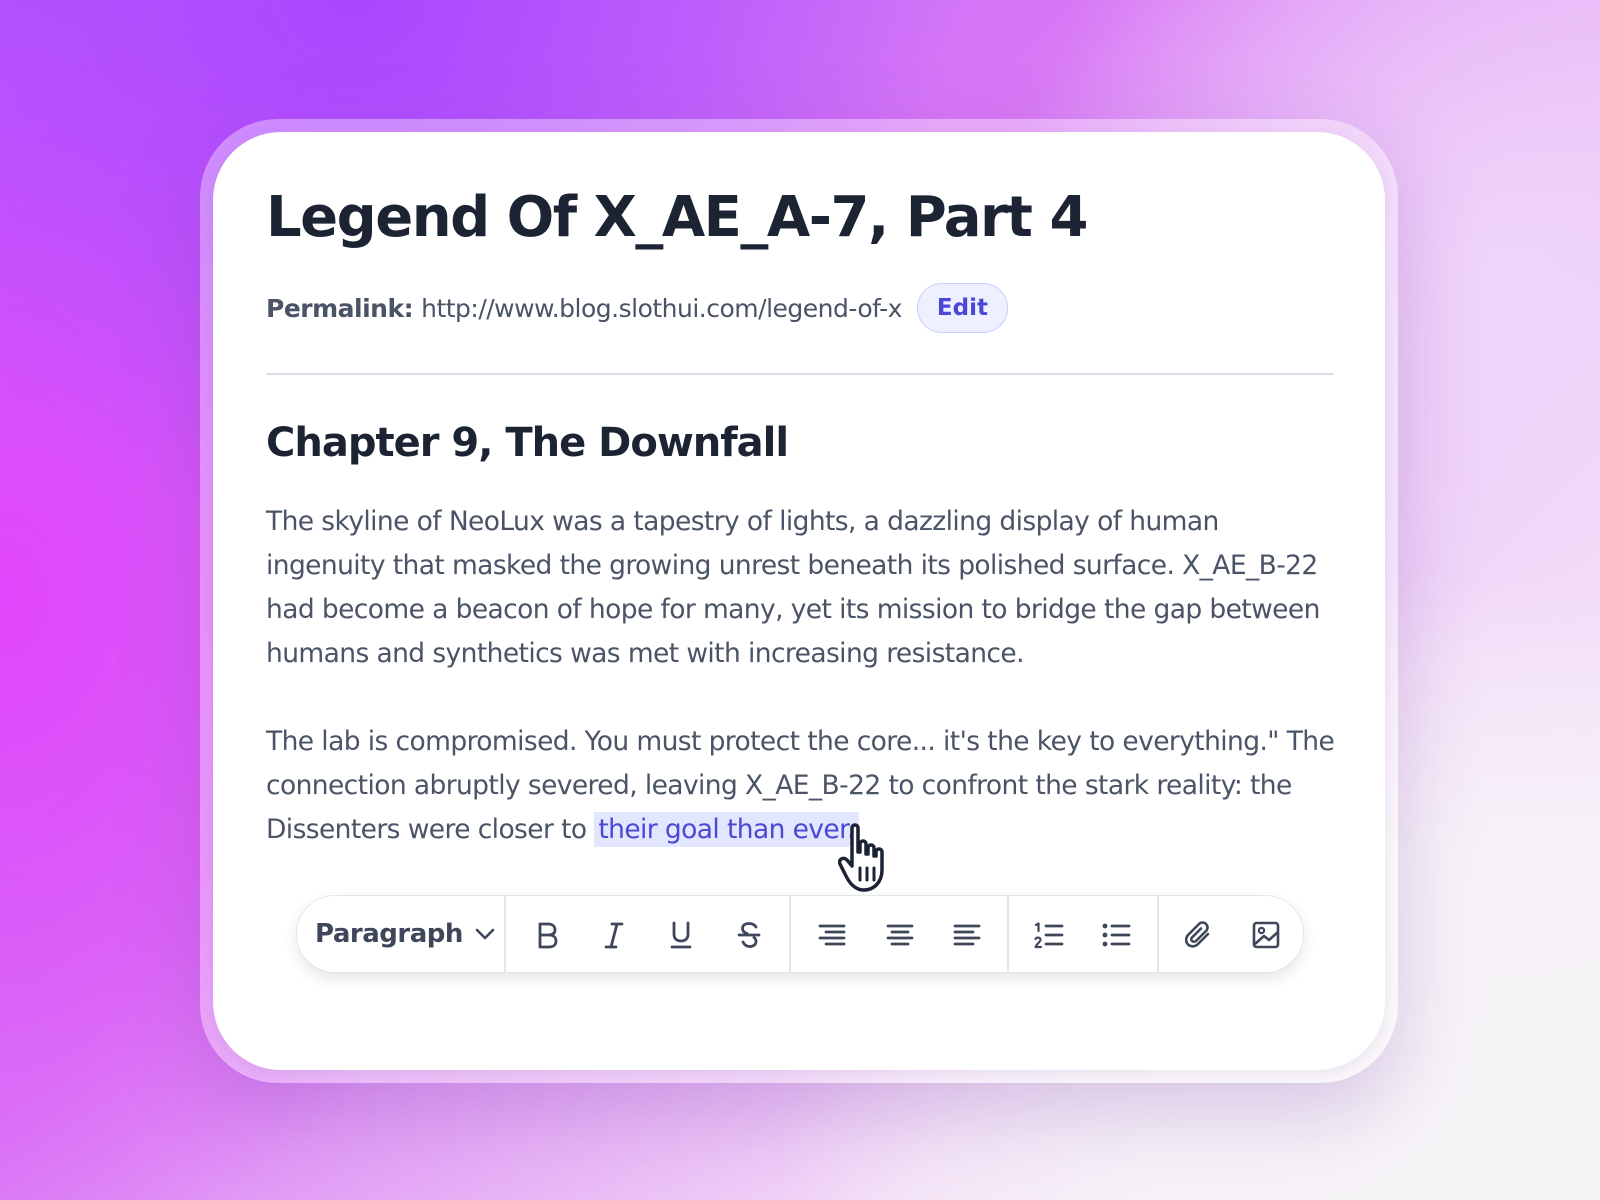  I want to click on italic-icon, so click(614, 935).